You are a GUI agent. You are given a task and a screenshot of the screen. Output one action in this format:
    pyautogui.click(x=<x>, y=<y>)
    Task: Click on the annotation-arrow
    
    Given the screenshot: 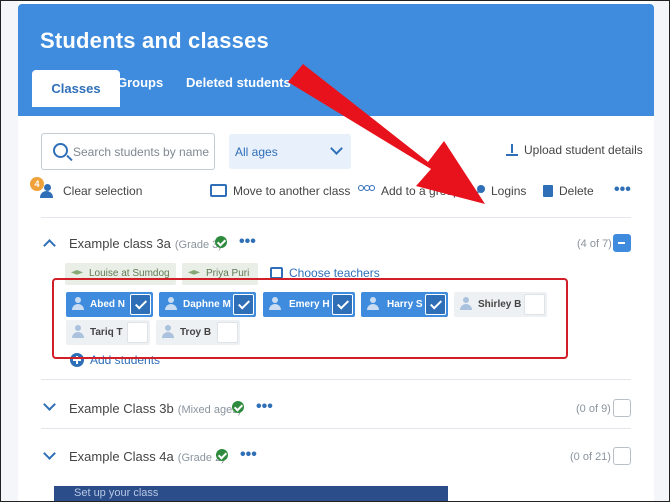 What is the action you would take?
    pyautogui.click(x=386, y=134)
    